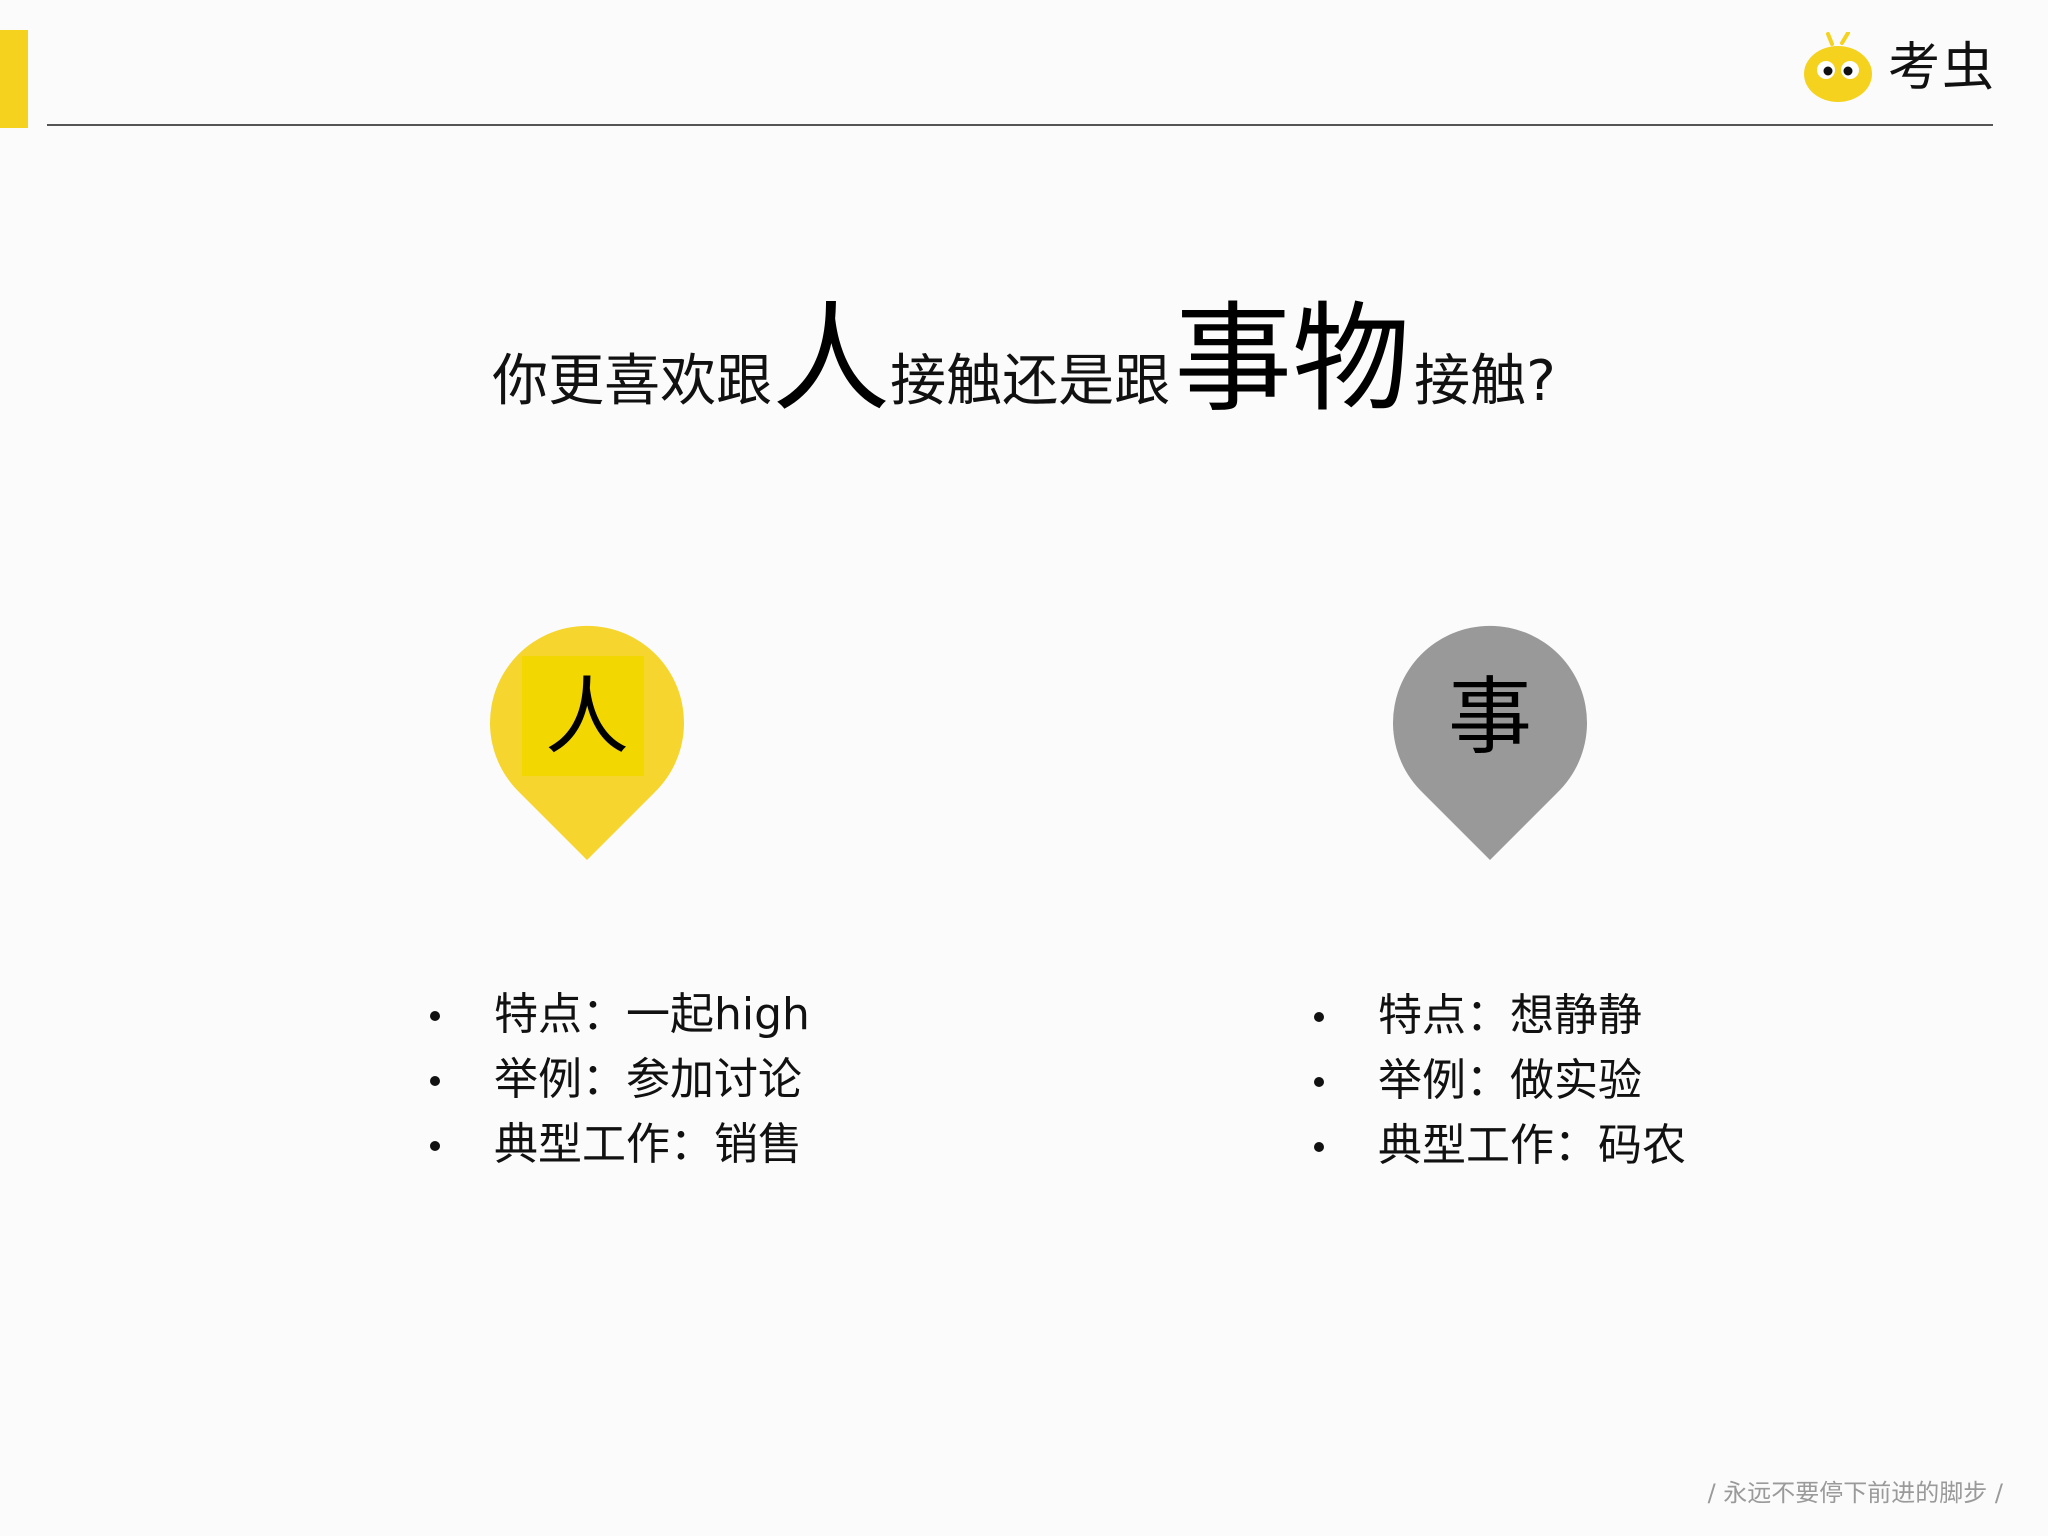  I want to click on header-divider, so click(1020, 125).